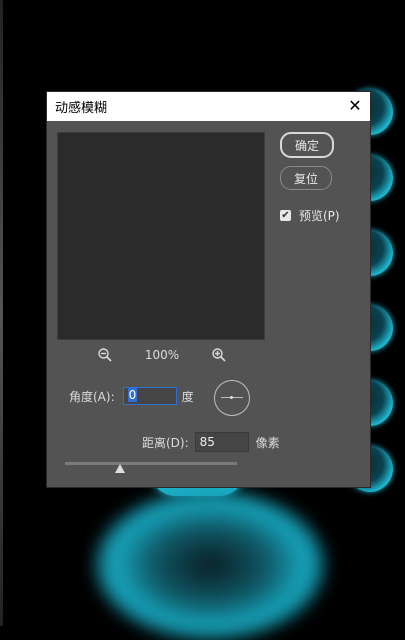 The image size is (405, 640). I want to click on angle-input-value: 0, so click(132, 395).